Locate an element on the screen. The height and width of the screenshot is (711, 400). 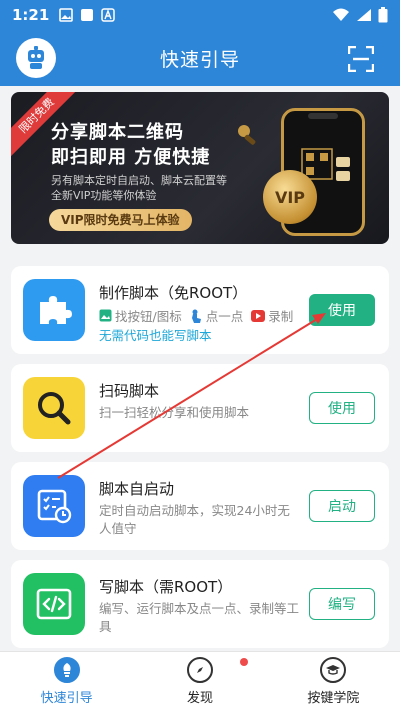
feature-tags: 找按钮/图标 点一点 录制 is located at coordinates (196, 315).